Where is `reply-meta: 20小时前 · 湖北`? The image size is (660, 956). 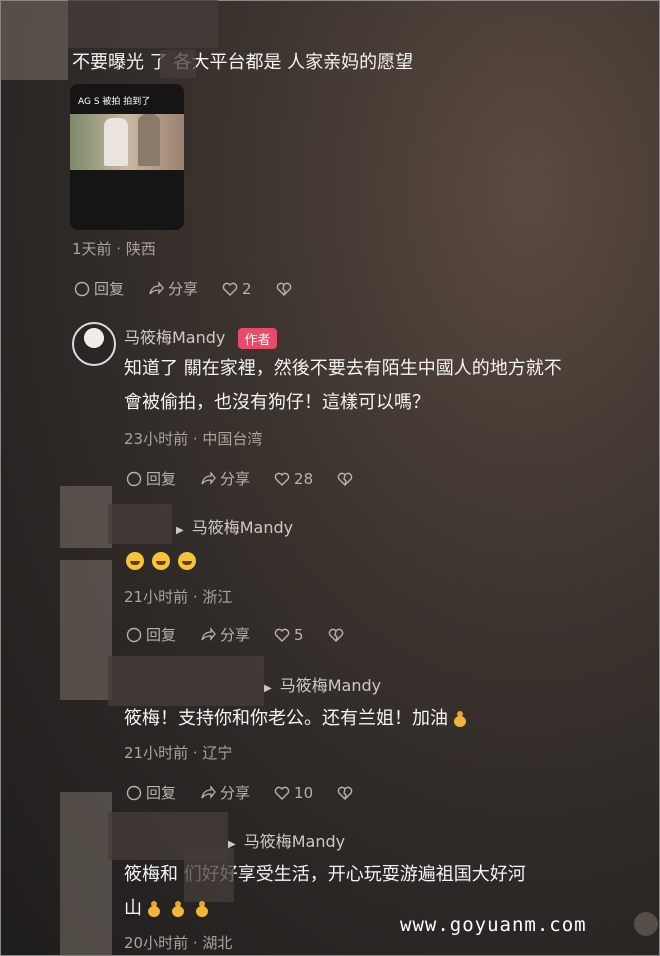 reply-meta: 20小时前 · 湖北 is located at coordinates (178, 943).